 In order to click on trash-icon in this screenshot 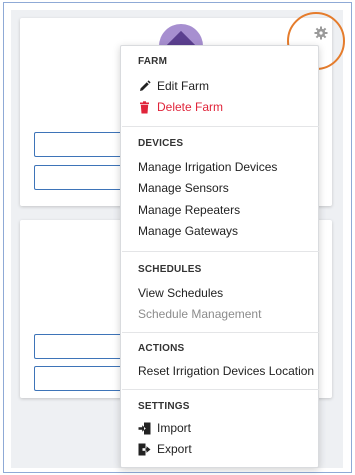, I will do `click(144, 107)`.